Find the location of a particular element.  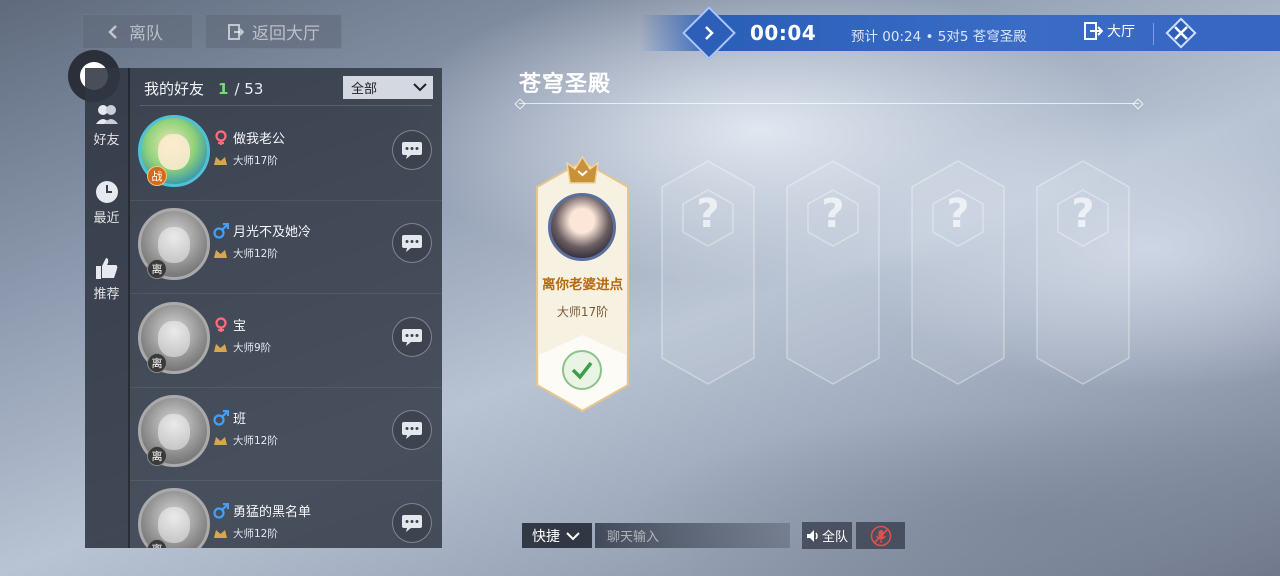

player-name: 离你老婆进点 is located at coordinates (582, 285).